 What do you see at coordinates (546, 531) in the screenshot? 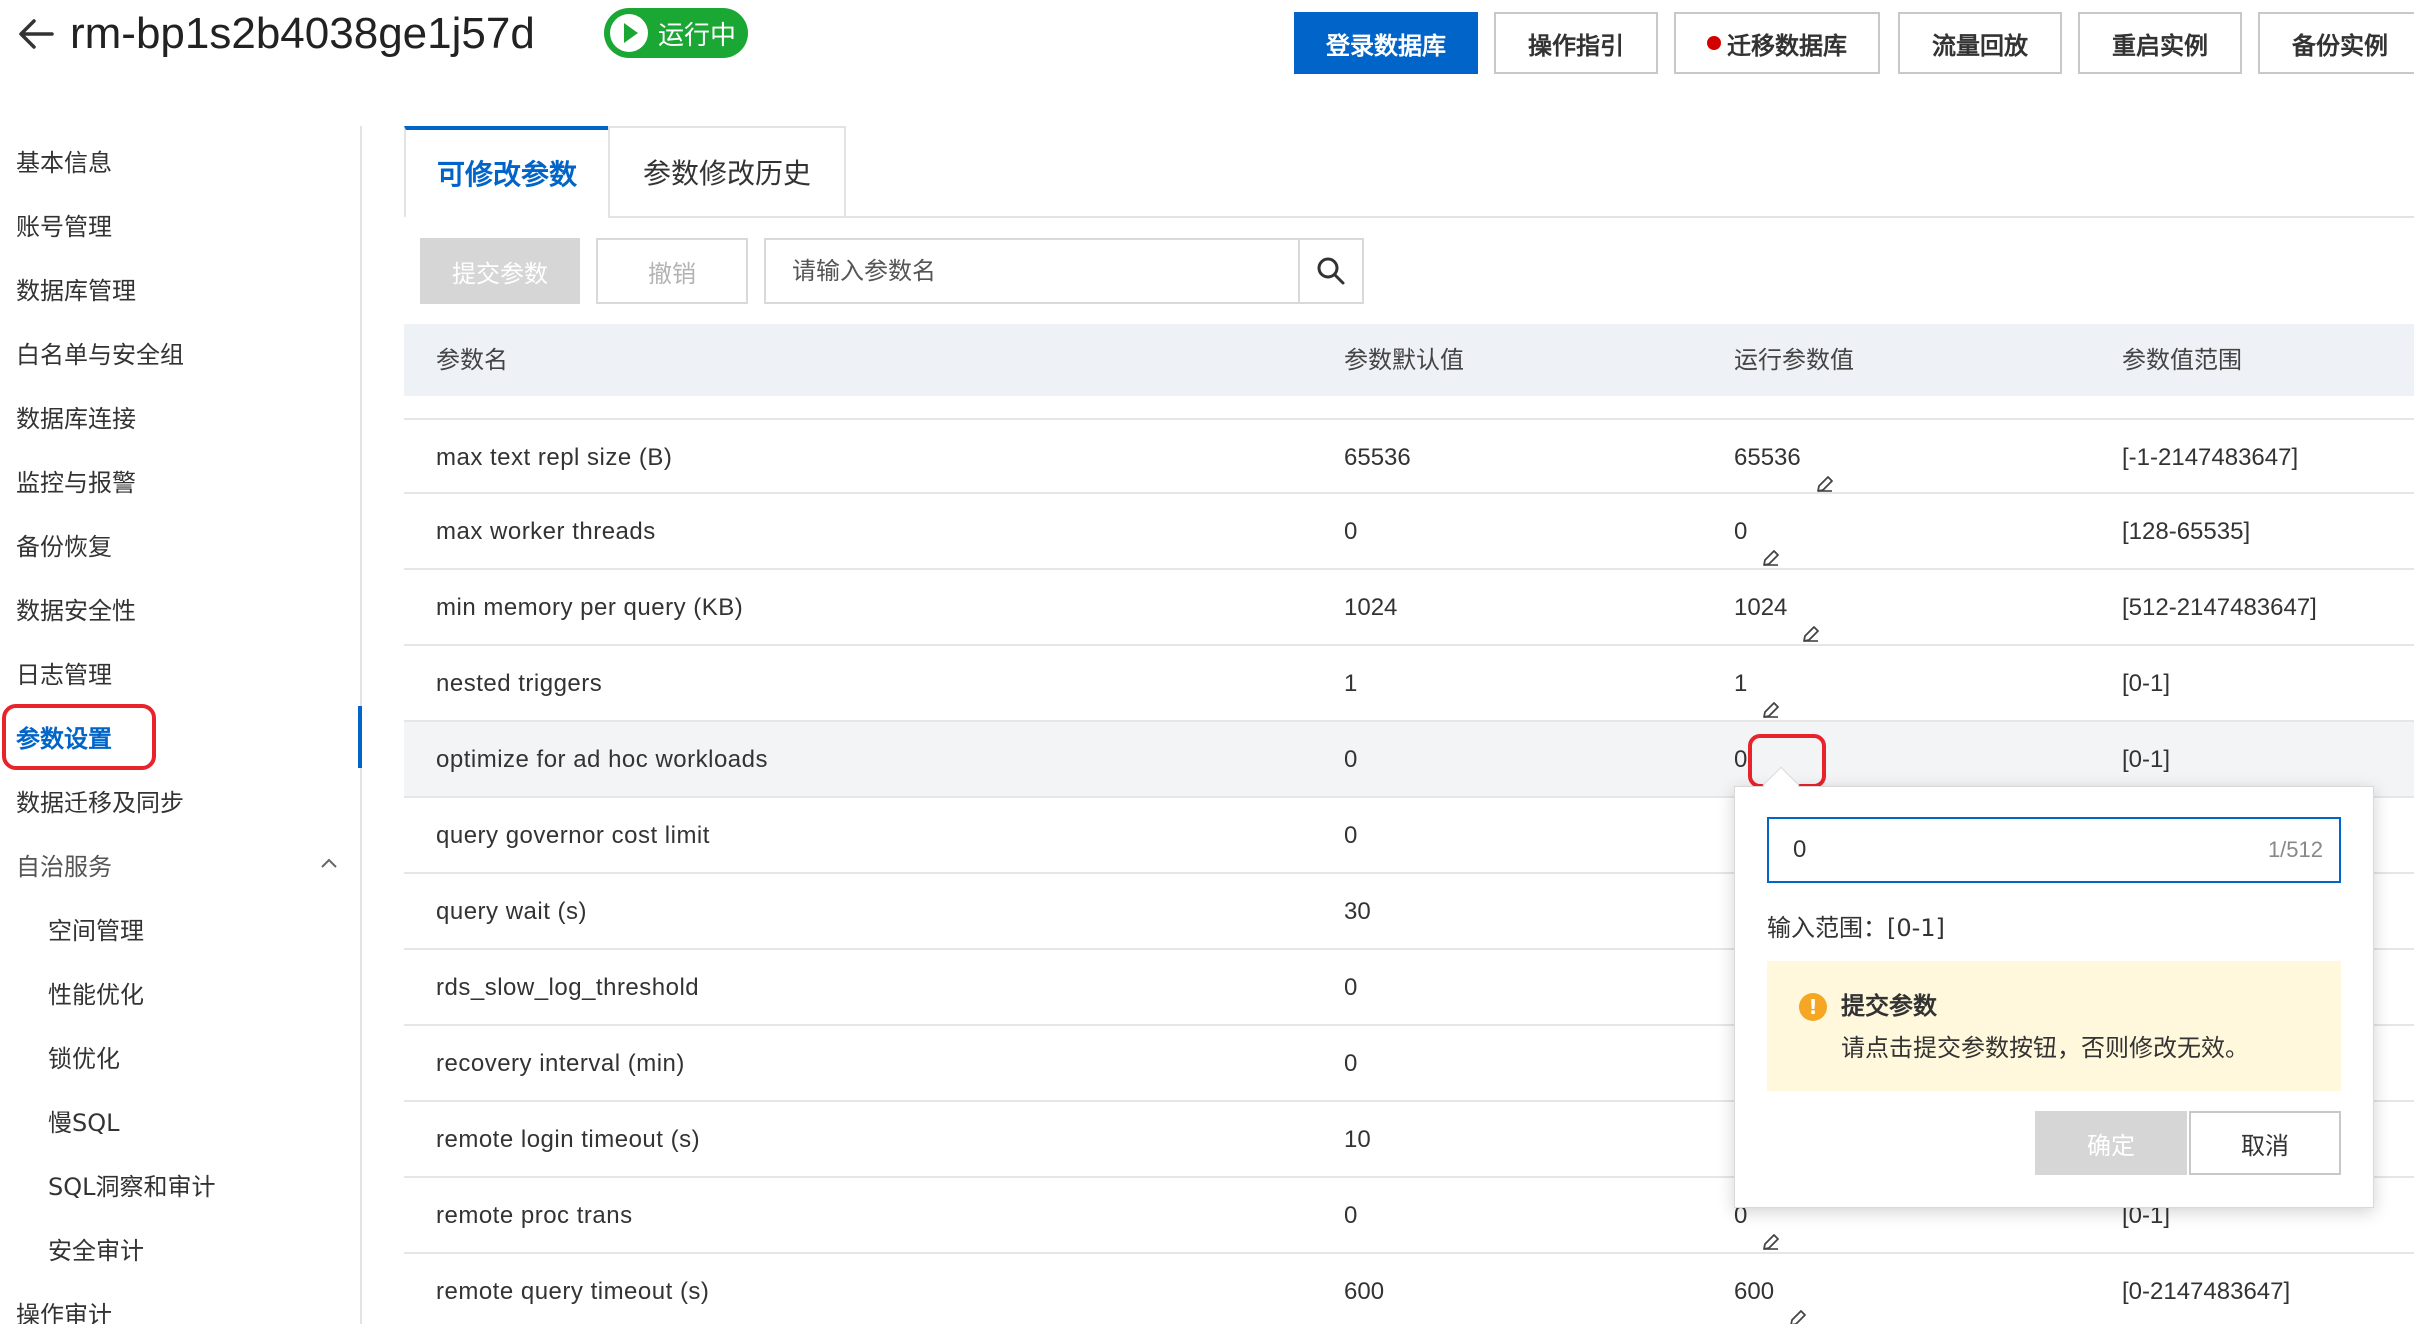
I see `param-name: max worker threads` at bounding box center [546, 531].